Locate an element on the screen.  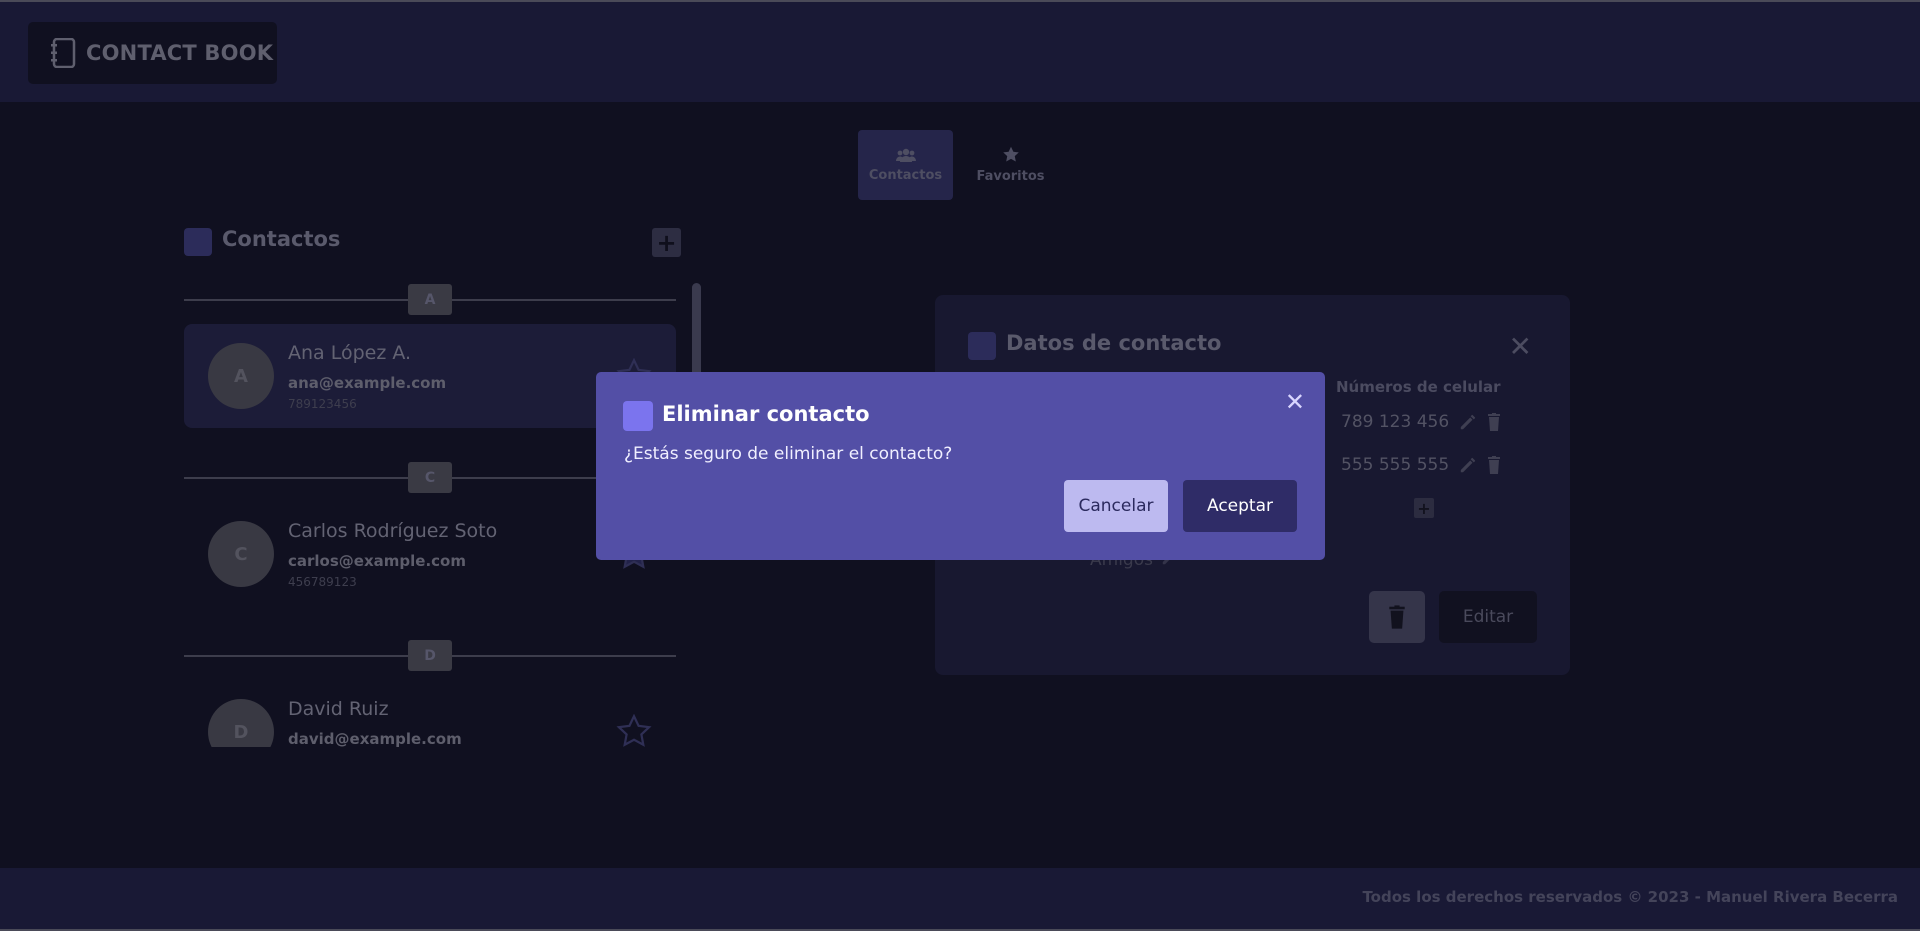
contact-phone: 789123456 is located at coordinates (322, 404).